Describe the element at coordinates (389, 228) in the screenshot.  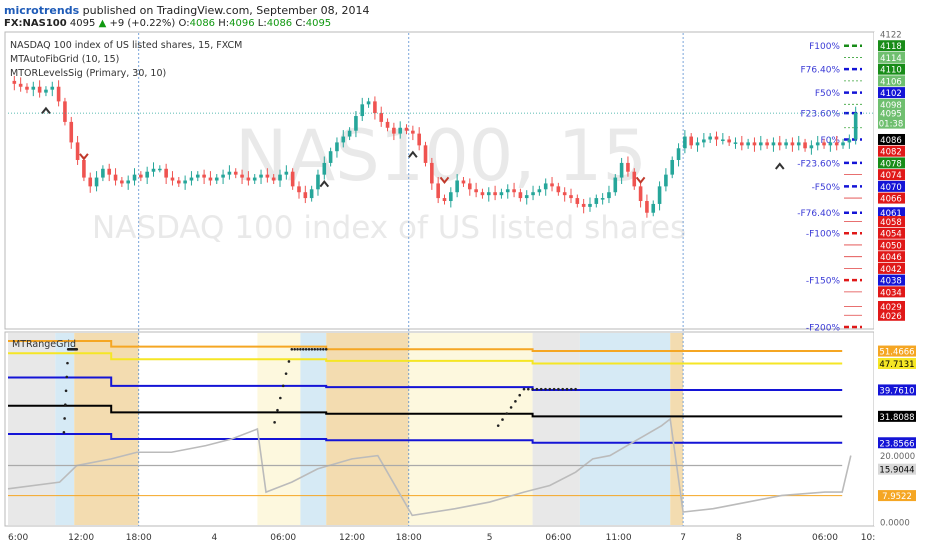
I see `watermark-description: NASDAQ 100 index of US listed shares` at that location.